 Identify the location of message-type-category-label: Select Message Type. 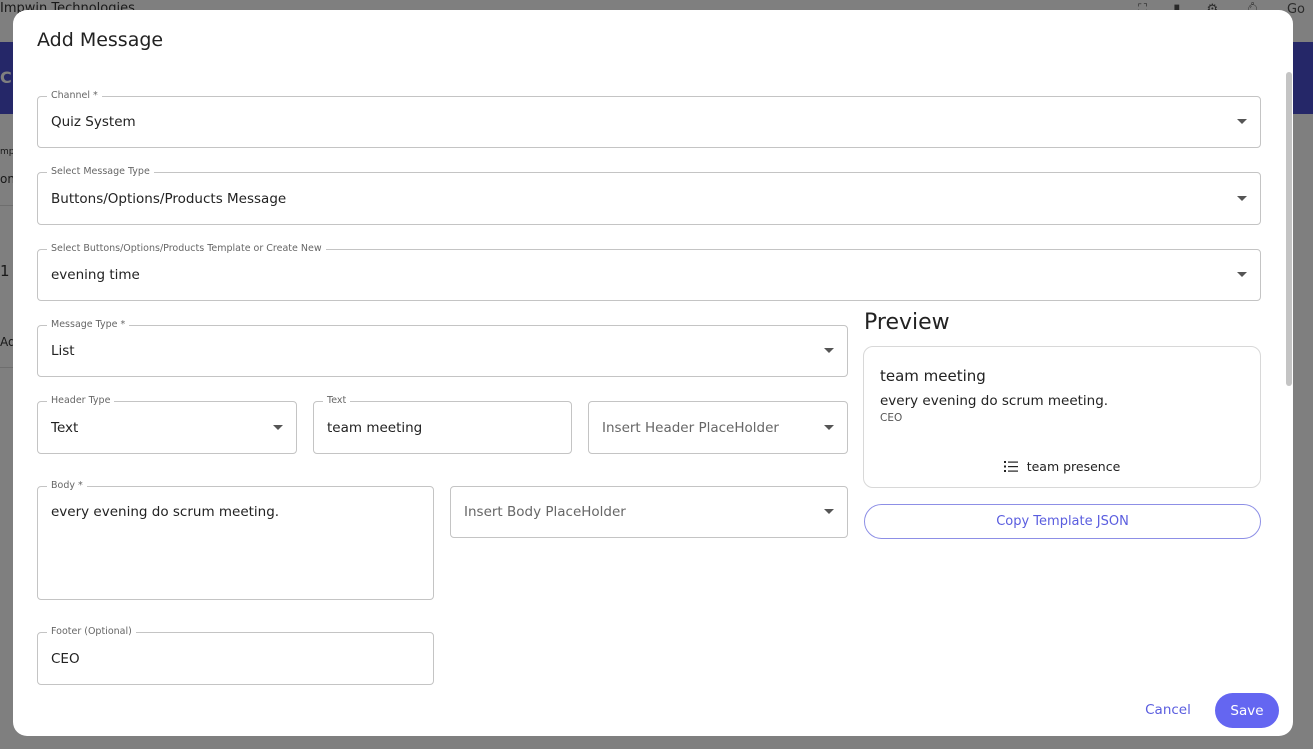
(100, 172).